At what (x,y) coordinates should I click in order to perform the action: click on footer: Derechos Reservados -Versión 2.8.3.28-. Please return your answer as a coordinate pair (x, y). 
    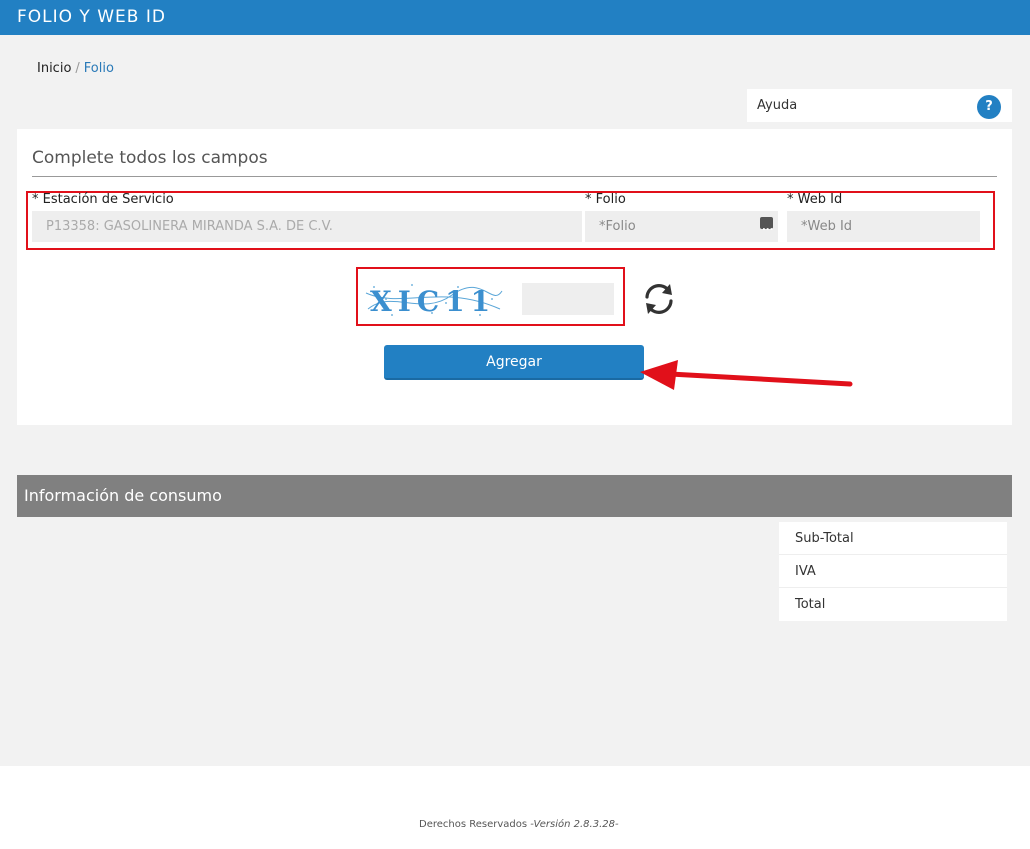
    Looking at the image, I should click on (515, 807).